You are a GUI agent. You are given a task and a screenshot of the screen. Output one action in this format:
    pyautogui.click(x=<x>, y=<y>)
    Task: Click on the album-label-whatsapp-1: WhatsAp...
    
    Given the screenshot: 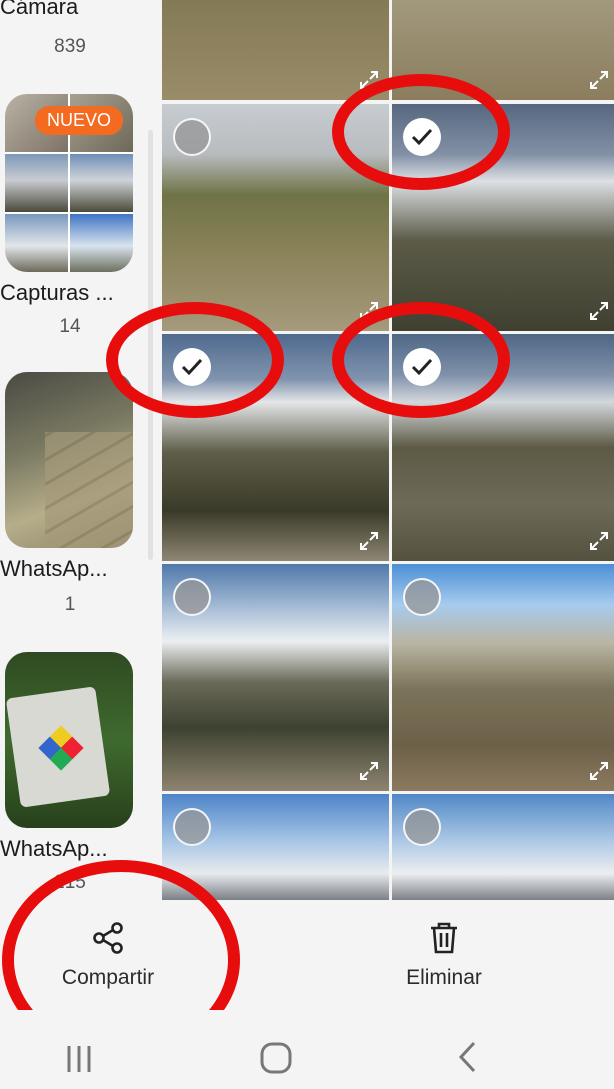 What is the action you would take?
    pyautogui.click(x=54, y=568)
    